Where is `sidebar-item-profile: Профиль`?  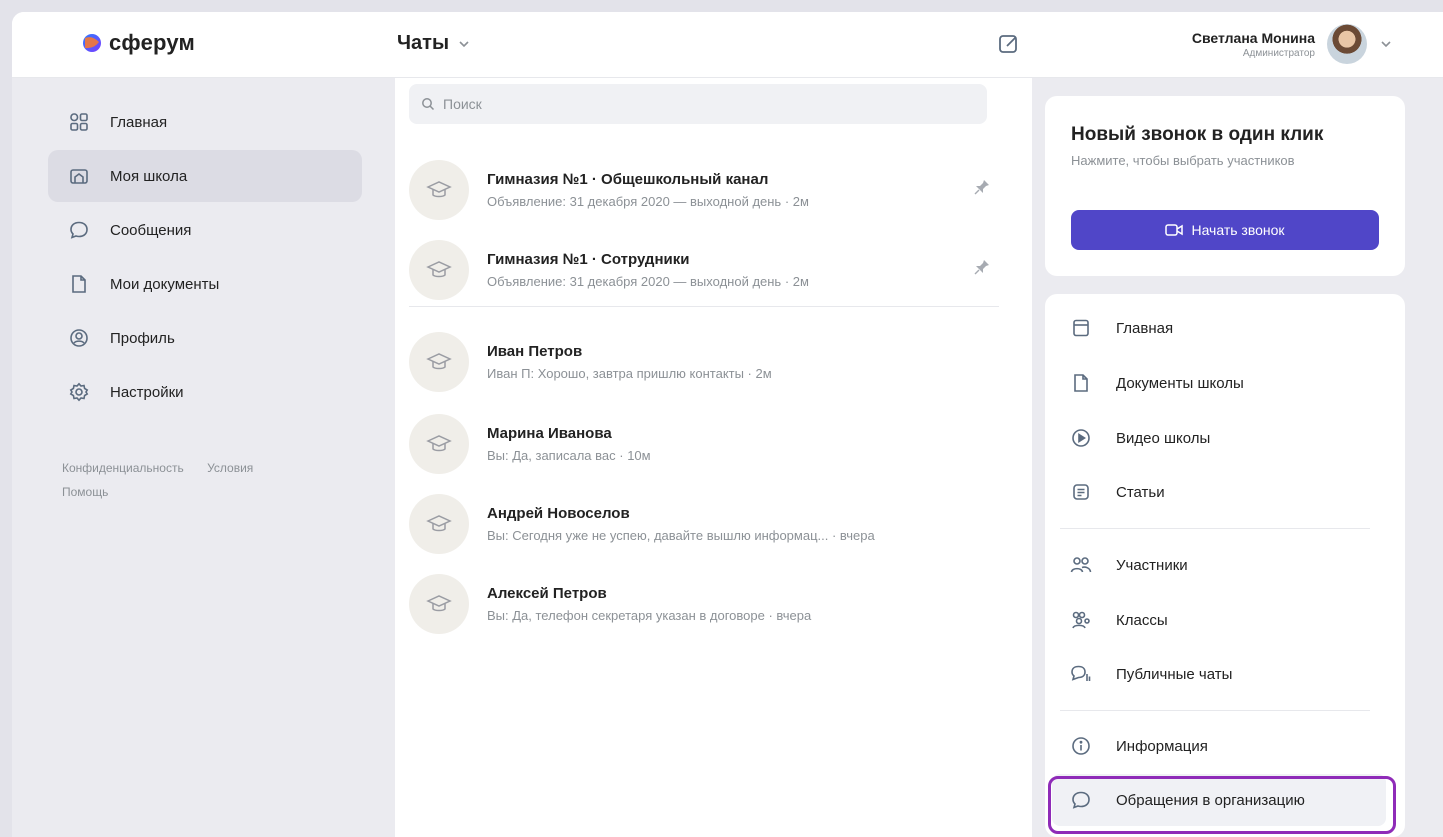
sidebar-item-profile: Профиль is located at coordinates (205, 338).